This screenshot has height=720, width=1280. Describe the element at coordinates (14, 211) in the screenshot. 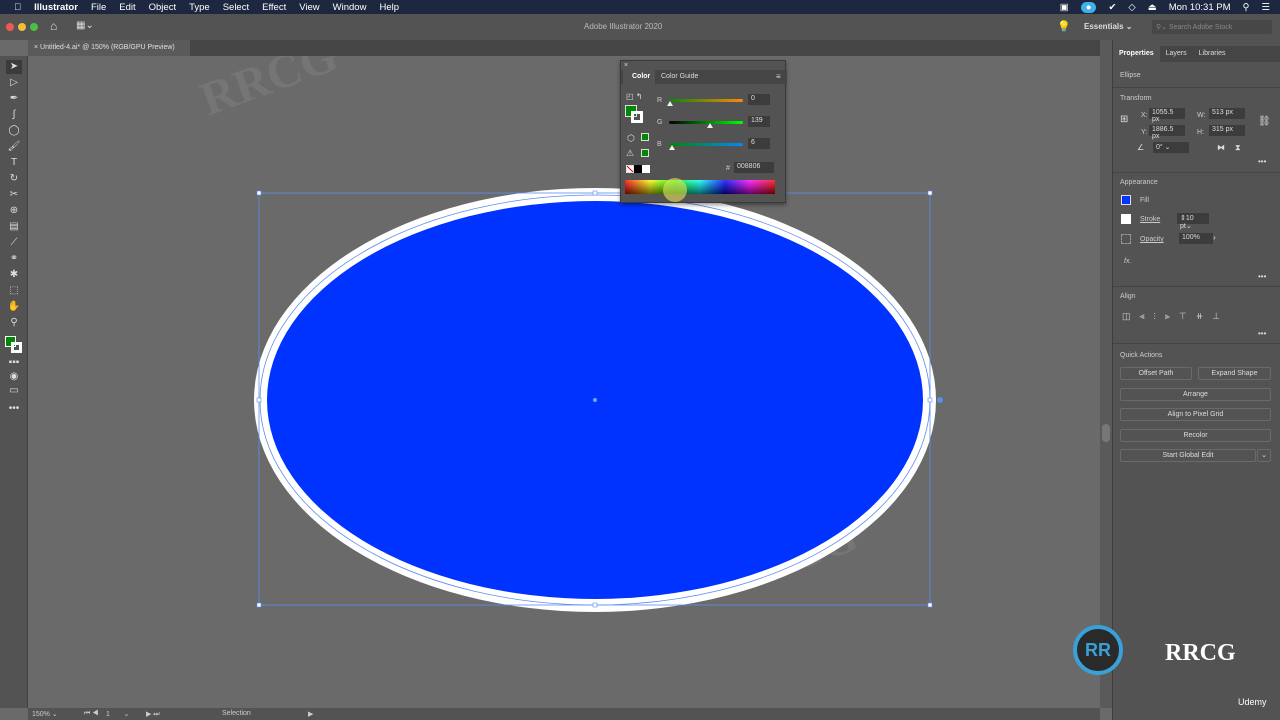

I see `shape-builder-tool-icon: ⊕` at that location.